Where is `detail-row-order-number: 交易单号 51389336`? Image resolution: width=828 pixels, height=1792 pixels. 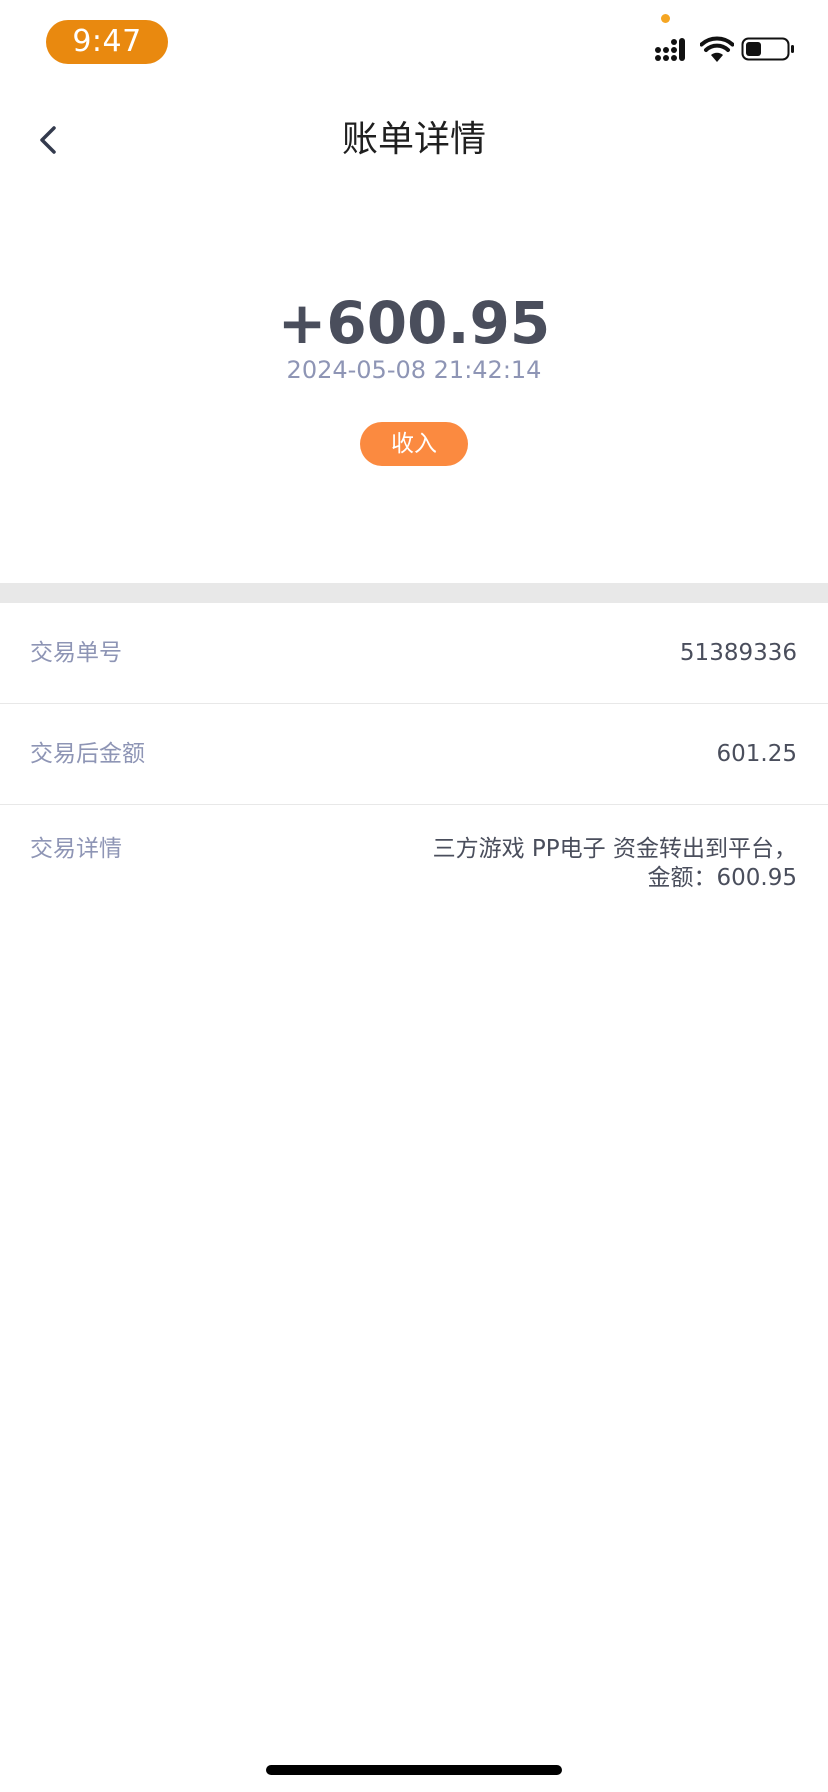
detail-row-order-number: 交易单号 51389336 is located at coordinates (414, 653).